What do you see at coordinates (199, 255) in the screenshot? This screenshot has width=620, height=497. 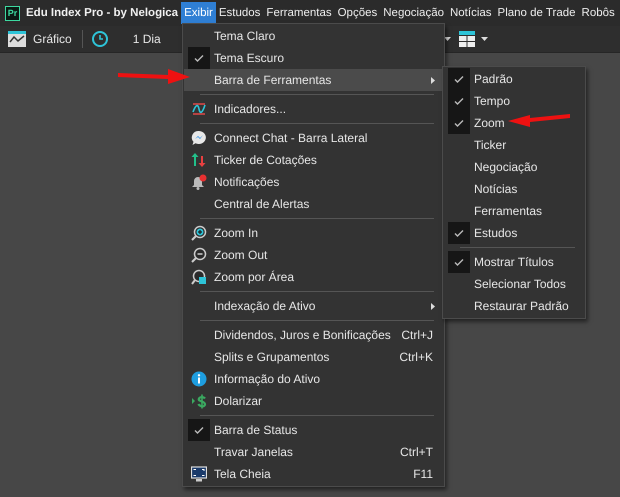 I see `zoom-out-icon` at bounding box center [199, 255].